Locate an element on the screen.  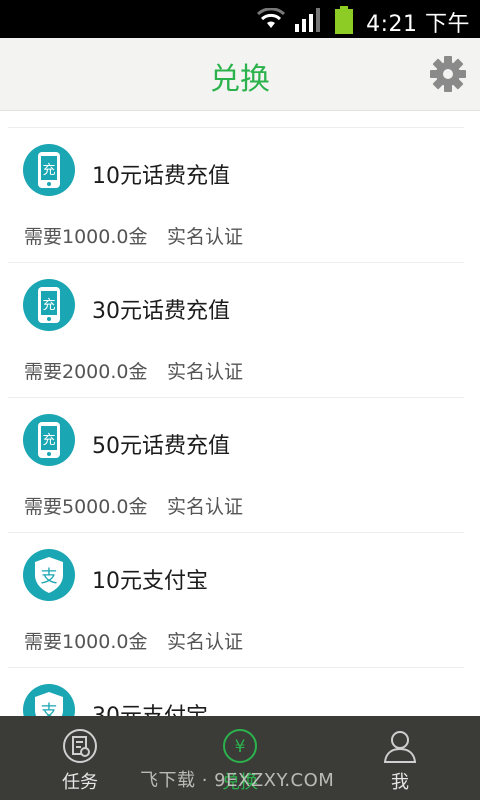
list-item: 支 30元支付宝 is located at coordinates (240, 692).